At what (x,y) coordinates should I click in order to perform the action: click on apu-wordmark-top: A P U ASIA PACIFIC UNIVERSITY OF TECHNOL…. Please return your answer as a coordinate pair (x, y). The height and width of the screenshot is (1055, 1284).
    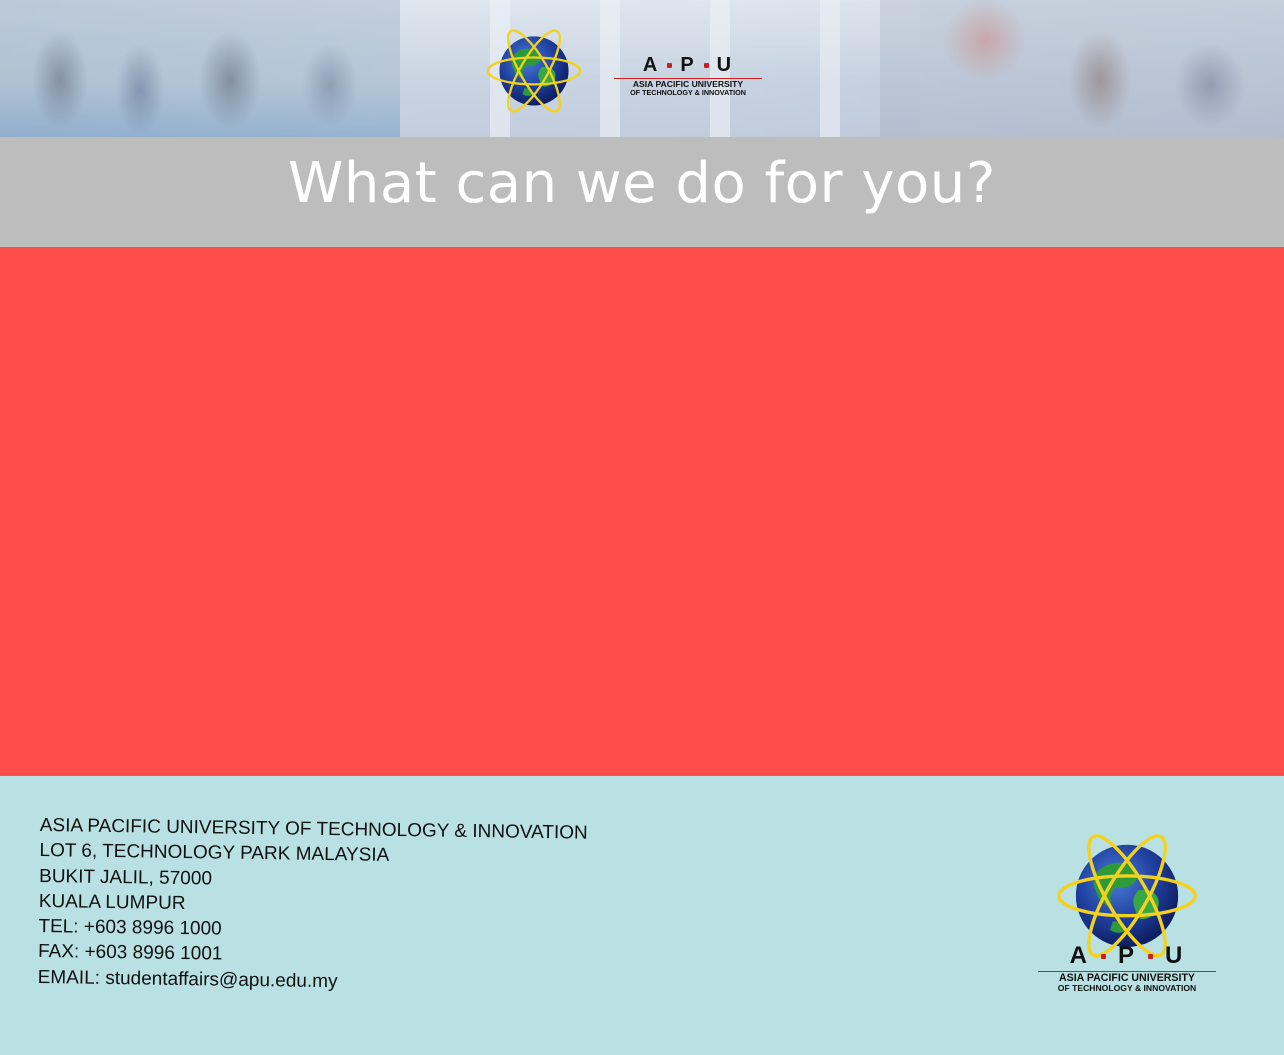
    Looking at the image, I should click on (688, 76).